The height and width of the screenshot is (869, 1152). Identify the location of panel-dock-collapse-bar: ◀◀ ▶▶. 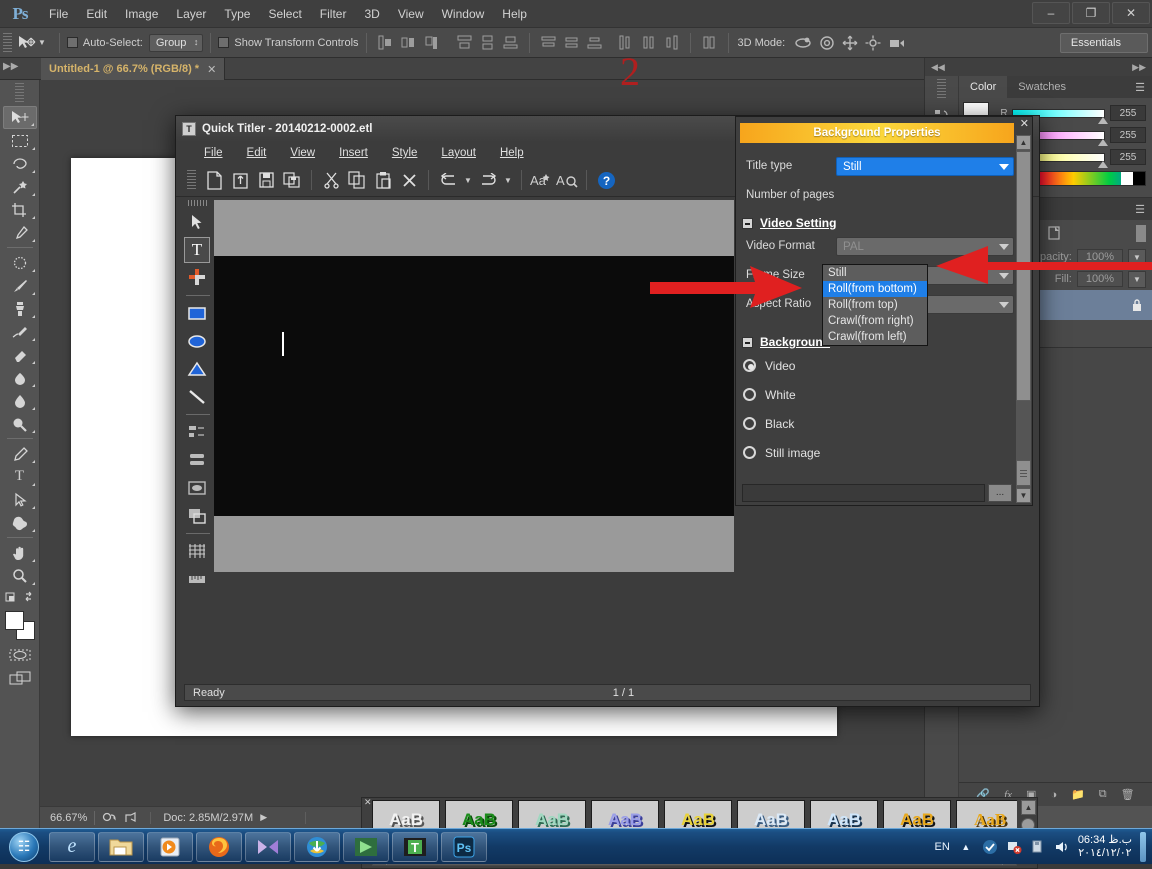
(1038, 67).